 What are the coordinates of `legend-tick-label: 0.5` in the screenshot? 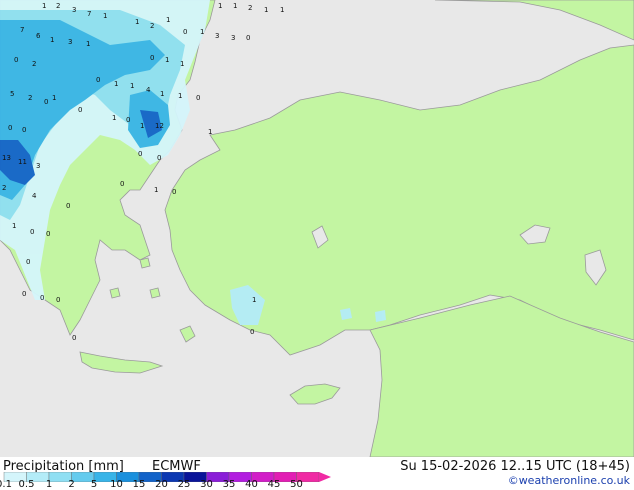 It's located at (26, 484).